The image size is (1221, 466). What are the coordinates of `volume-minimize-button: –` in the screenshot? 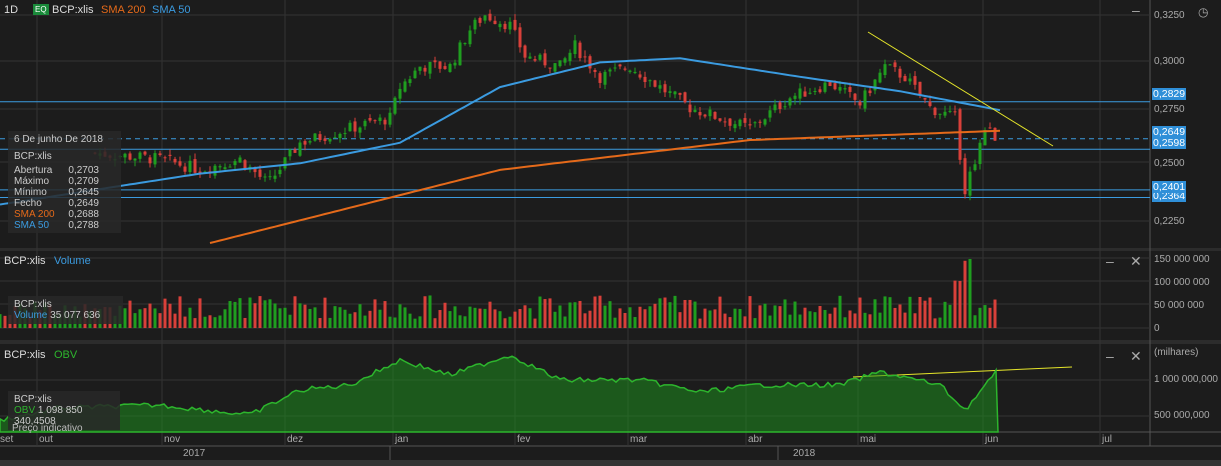 It's located at (1110, 261).